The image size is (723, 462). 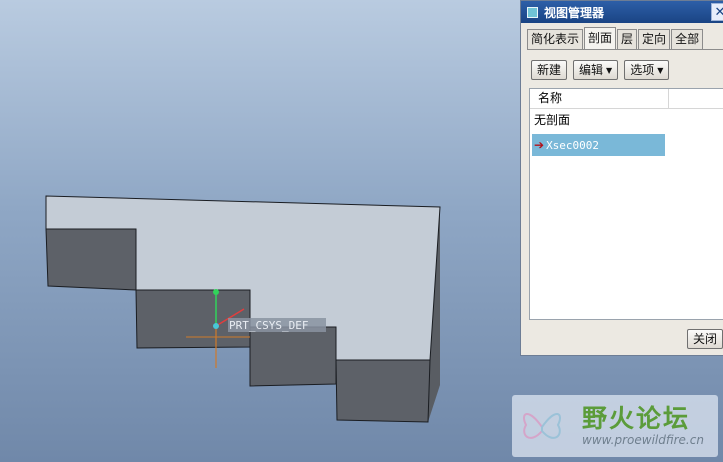 I want to click on list-item-xsec0002: ➔ Xsec0002, so click(x=598, y=145).